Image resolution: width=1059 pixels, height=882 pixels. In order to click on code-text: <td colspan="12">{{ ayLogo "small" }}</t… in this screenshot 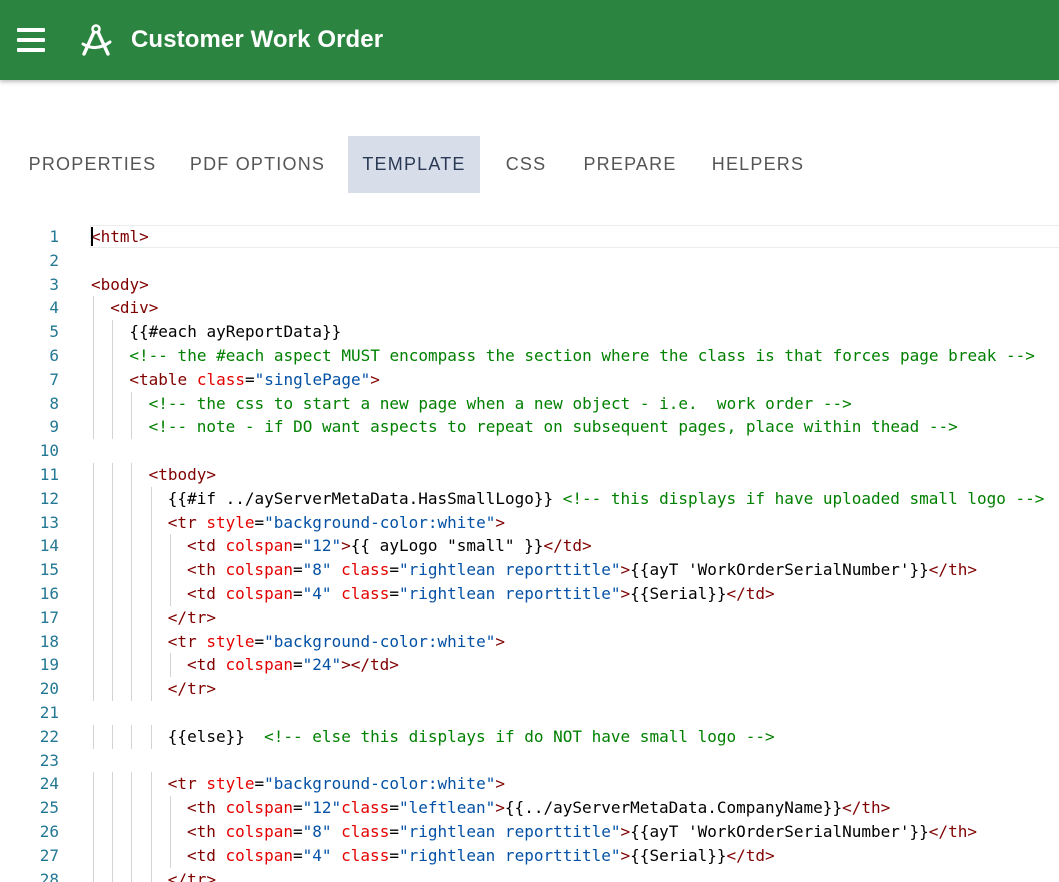, I will do `click(389, 546)`.